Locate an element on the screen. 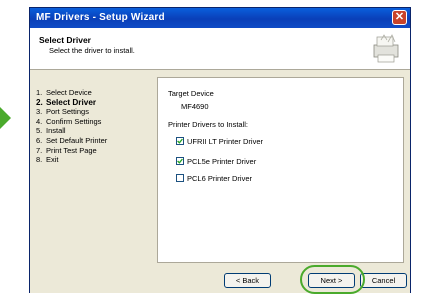 This screenshot has height=294, width=425. step-label: Select Driver is located at coordinates (71, 102).